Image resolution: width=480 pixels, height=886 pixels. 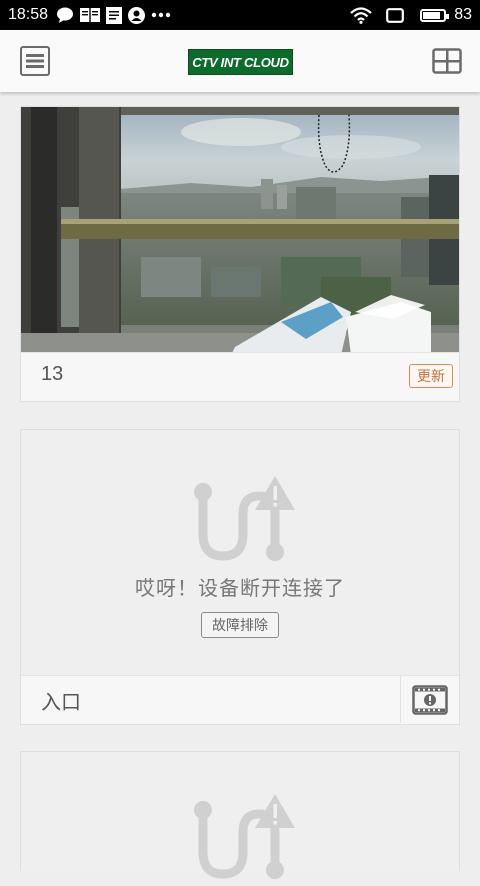 I want to click on reader-icon, so click(x=90, y=15).